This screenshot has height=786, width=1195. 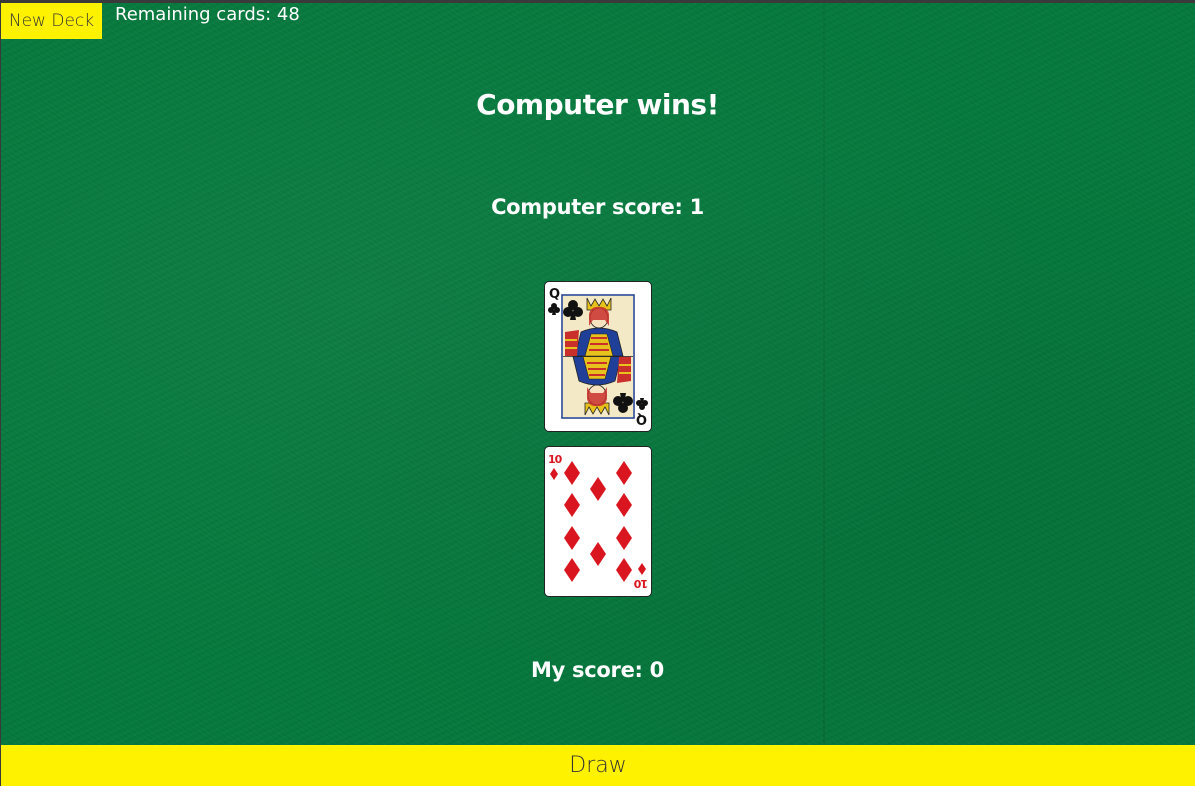 What do you see at coordinates (597, 207) in the screenshot?
I see `computer-score: Computer score: 1` at bounding box center [597, 207].